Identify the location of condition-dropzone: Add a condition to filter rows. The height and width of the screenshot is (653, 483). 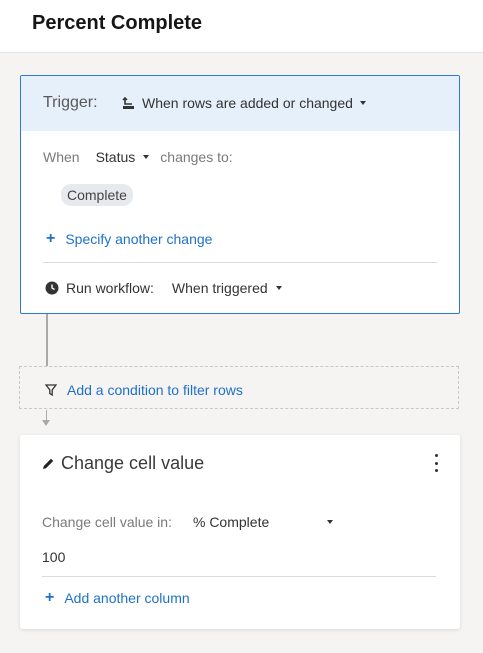
(239, 387).